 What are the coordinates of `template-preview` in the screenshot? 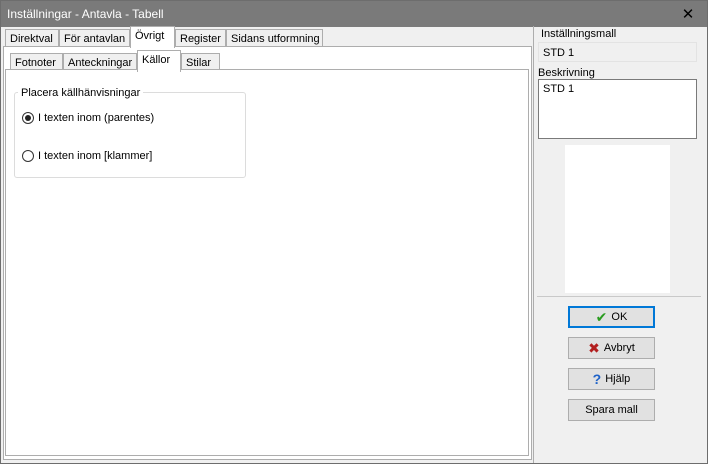 It's located at (617, 219).